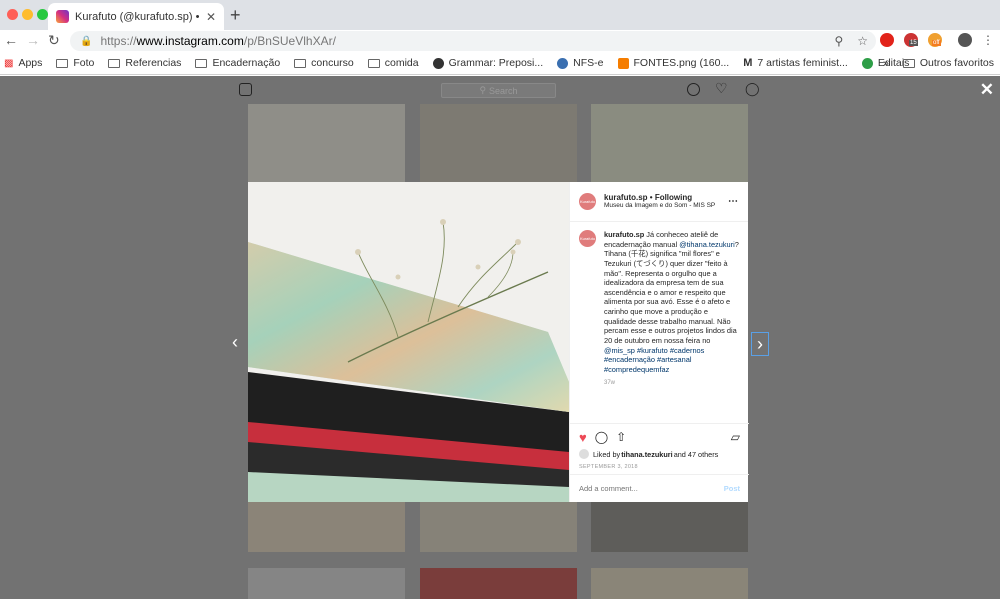  What do you see at coordinates (624, 234) in the screenshot?
I see `caption-username: kurafuto.sp` at bounding box center [624, 234].